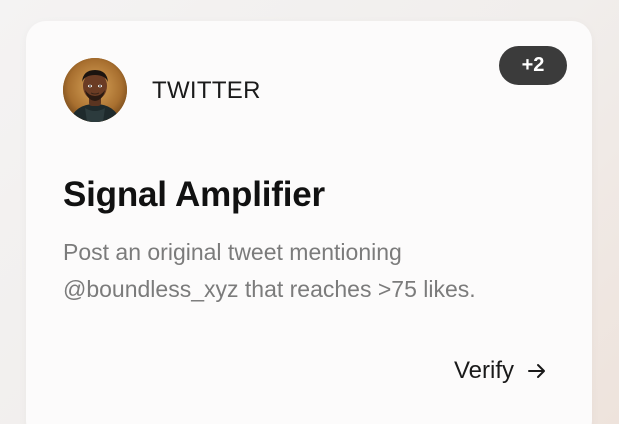  I want to click on arrow-right-icon, so click(537, 371).